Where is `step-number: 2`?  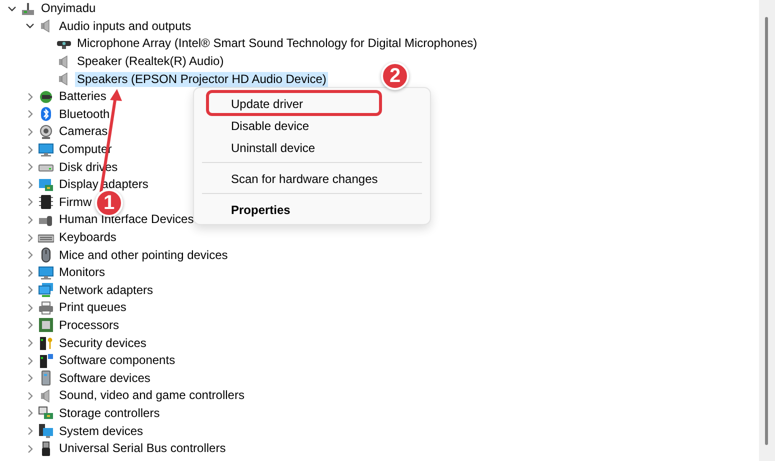
step-number: 2 is located at coordinates (395, 76).